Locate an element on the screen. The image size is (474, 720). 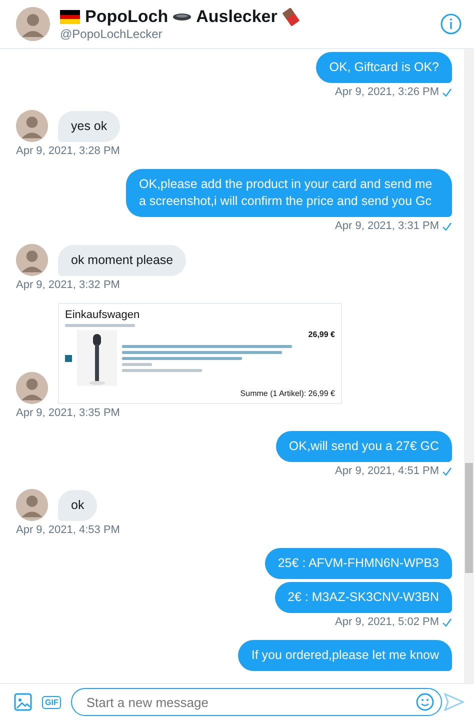
message-time: Apr 9, 2021, 3:35 PM is located at coordinates (68, 413).